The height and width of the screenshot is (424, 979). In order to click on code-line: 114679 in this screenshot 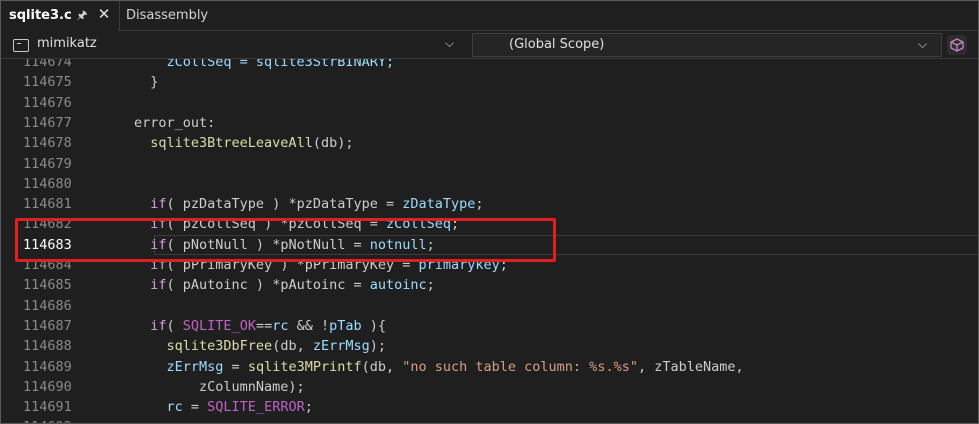, I will do `click(489, 164)`.